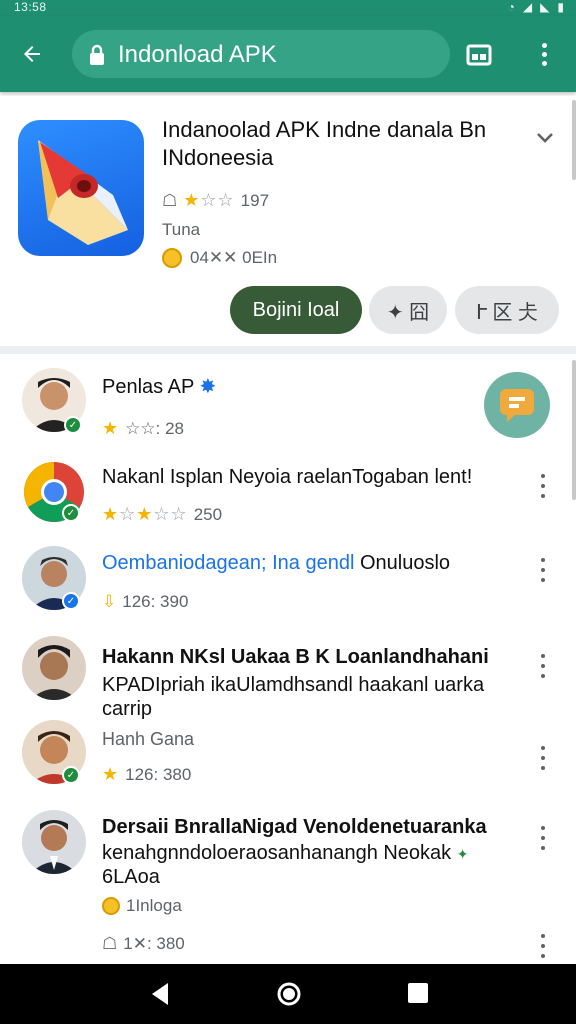  I want to click on wifi-icon: ◢, so click(527, 7).